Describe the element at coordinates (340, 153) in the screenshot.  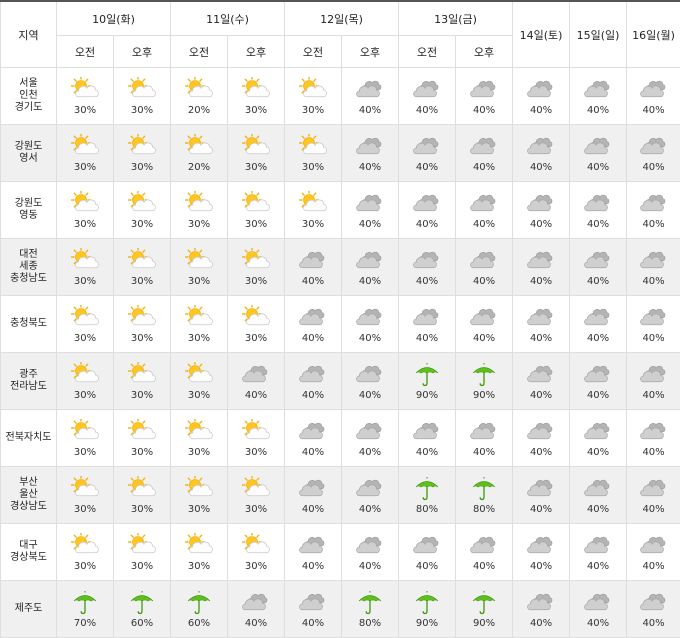
I see `table-row: 강원도 영서 30% 30% 20% 30% 30% 40% 40% 40% 40% 40% 40%` at that location.